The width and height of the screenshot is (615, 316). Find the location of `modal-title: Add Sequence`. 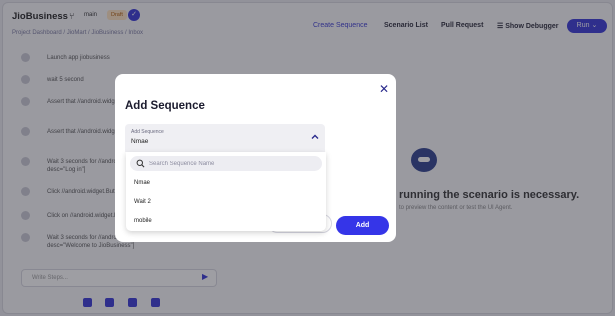

modal-title: Add Sequence is located at coordinates (165, 106).